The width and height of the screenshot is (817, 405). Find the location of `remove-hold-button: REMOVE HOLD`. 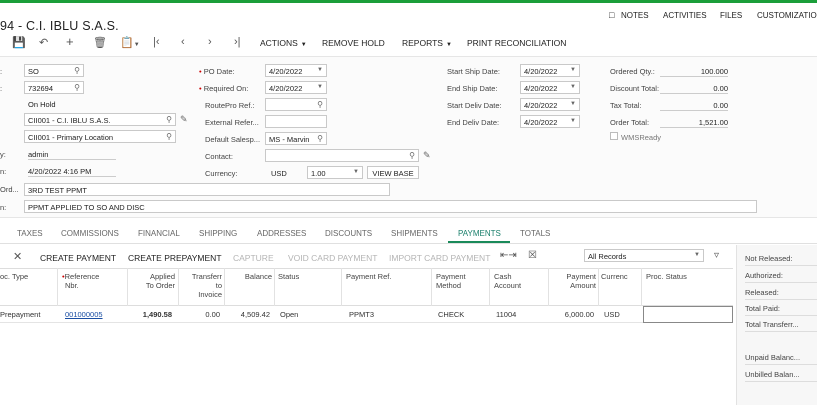

remove-hold-button: REMOVE HOLD is located at coordinates (353, 43).